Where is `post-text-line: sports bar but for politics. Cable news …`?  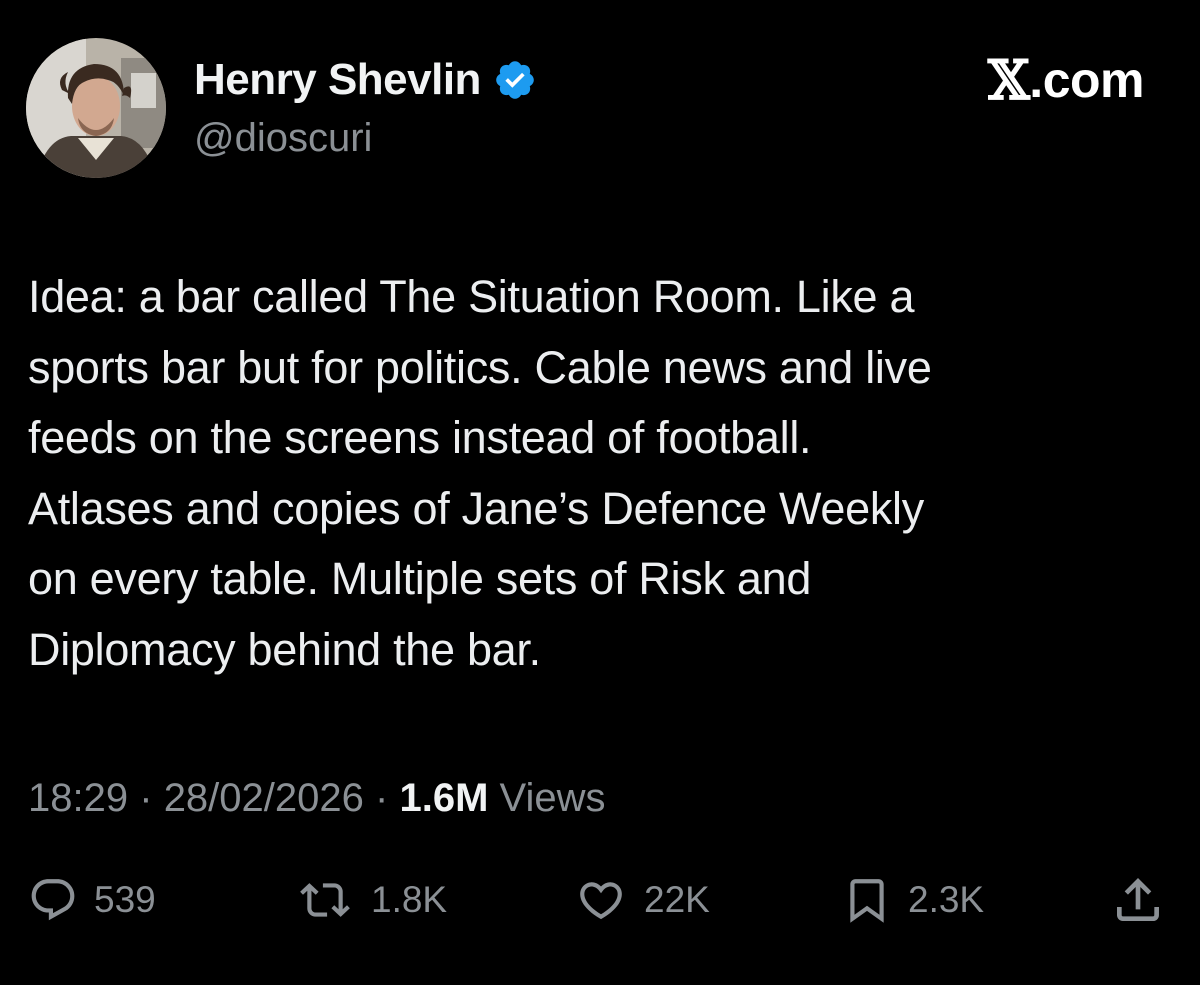
post-text-line: sports bar but for politics. Cable news … is located at coordinates (480, 367).